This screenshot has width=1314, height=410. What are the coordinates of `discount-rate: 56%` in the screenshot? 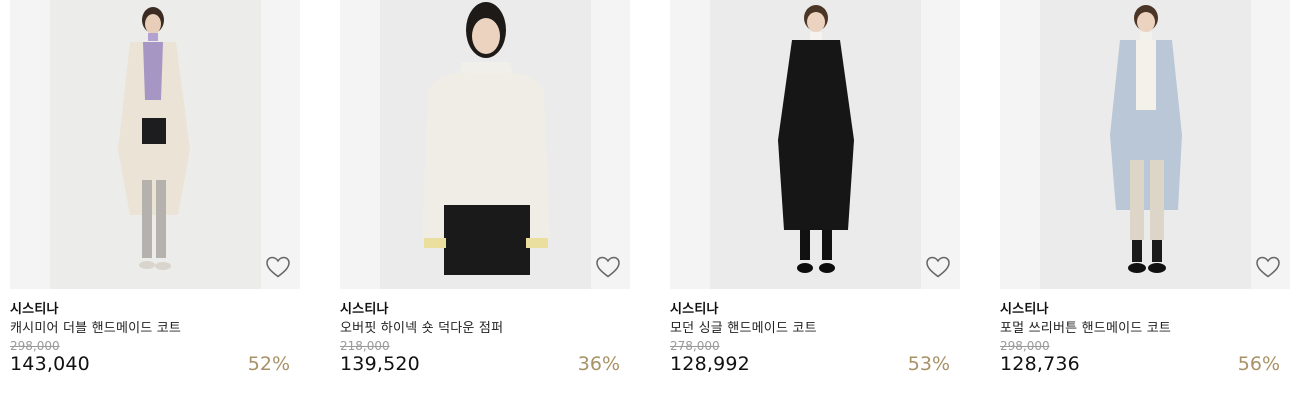 It's located at (1258, 364).